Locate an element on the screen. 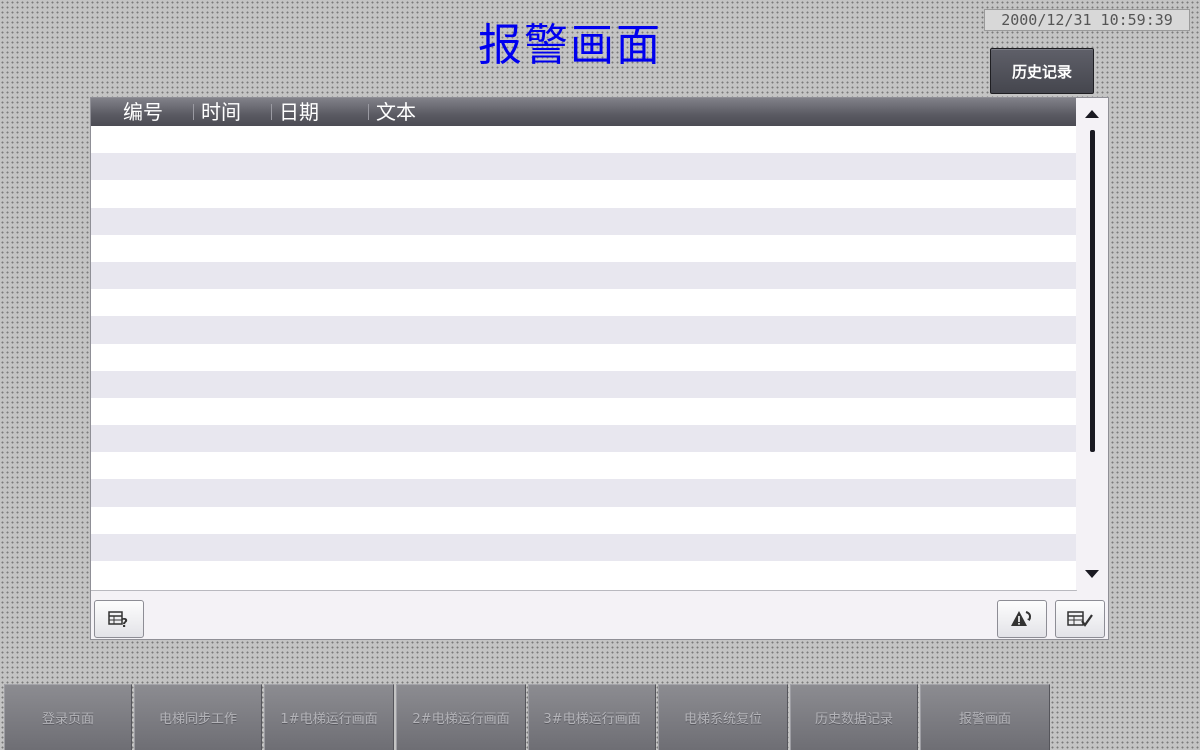  nav-elevator-2-running: 2#电梯运行画面 is located at coordinates (461, 717).